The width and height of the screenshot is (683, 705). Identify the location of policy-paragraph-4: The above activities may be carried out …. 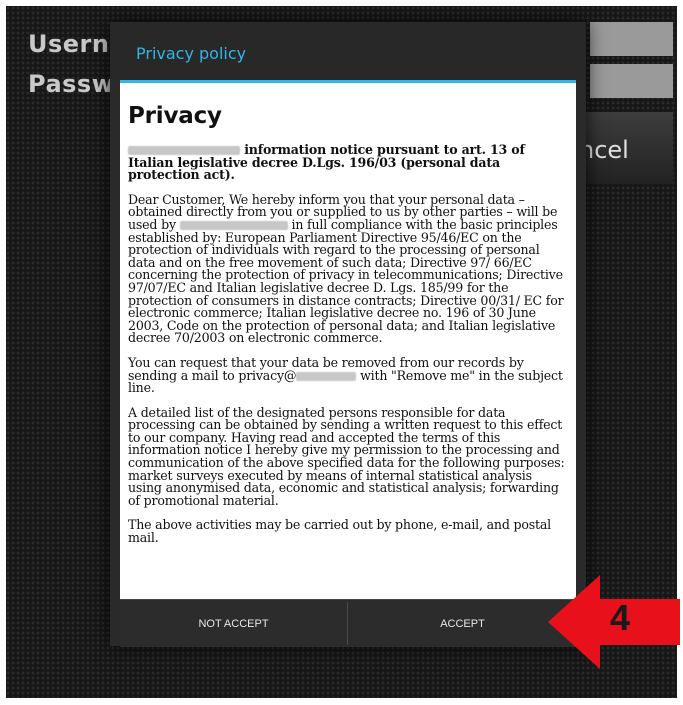
(339, 531).